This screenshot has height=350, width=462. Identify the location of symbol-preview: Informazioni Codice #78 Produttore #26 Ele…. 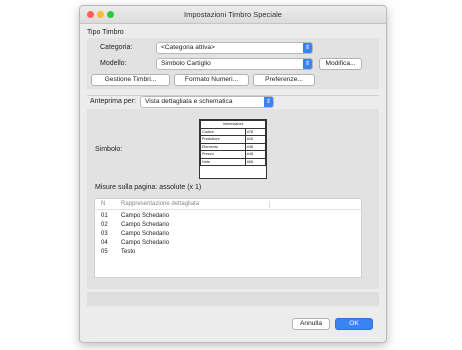
(233, 149).